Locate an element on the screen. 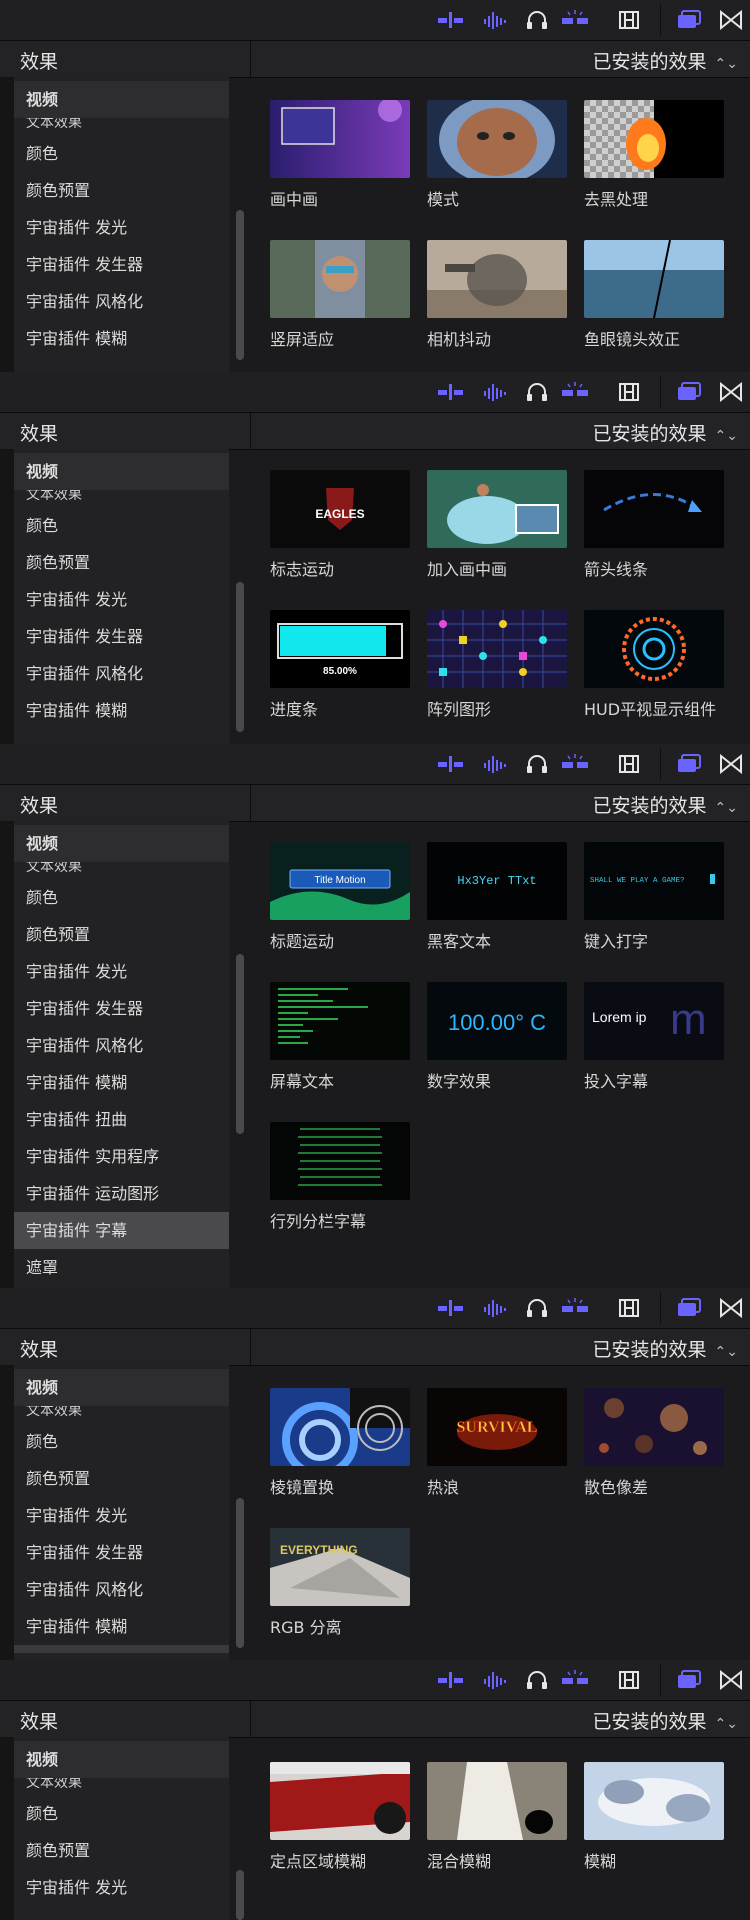 The image size is (750, 1920). effect-tile: 85.00% 进度条 is located at coordinates (341, 665).